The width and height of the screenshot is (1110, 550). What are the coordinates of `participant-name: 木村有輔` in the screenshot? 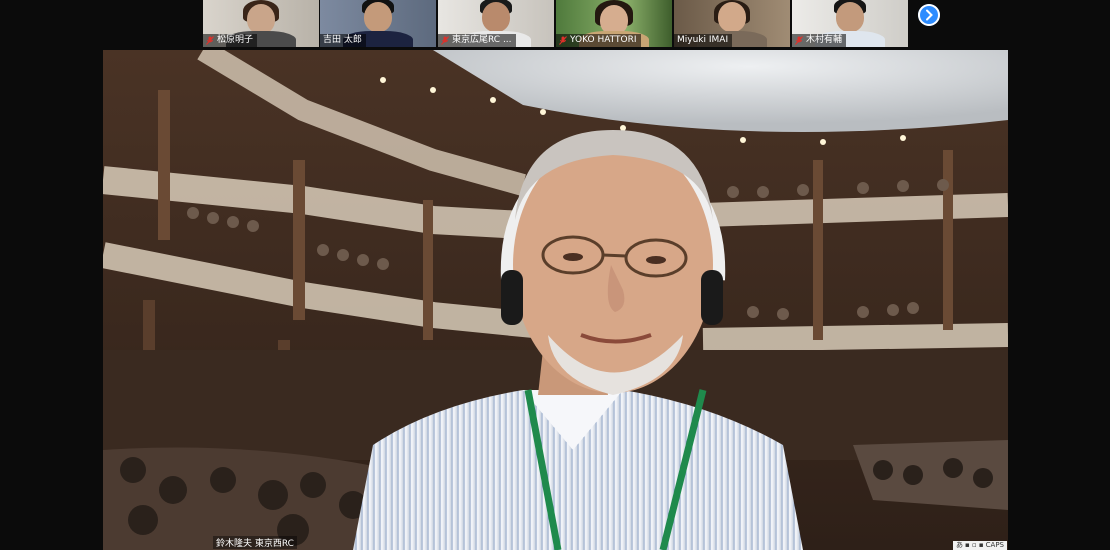 It's located at (824, 40).